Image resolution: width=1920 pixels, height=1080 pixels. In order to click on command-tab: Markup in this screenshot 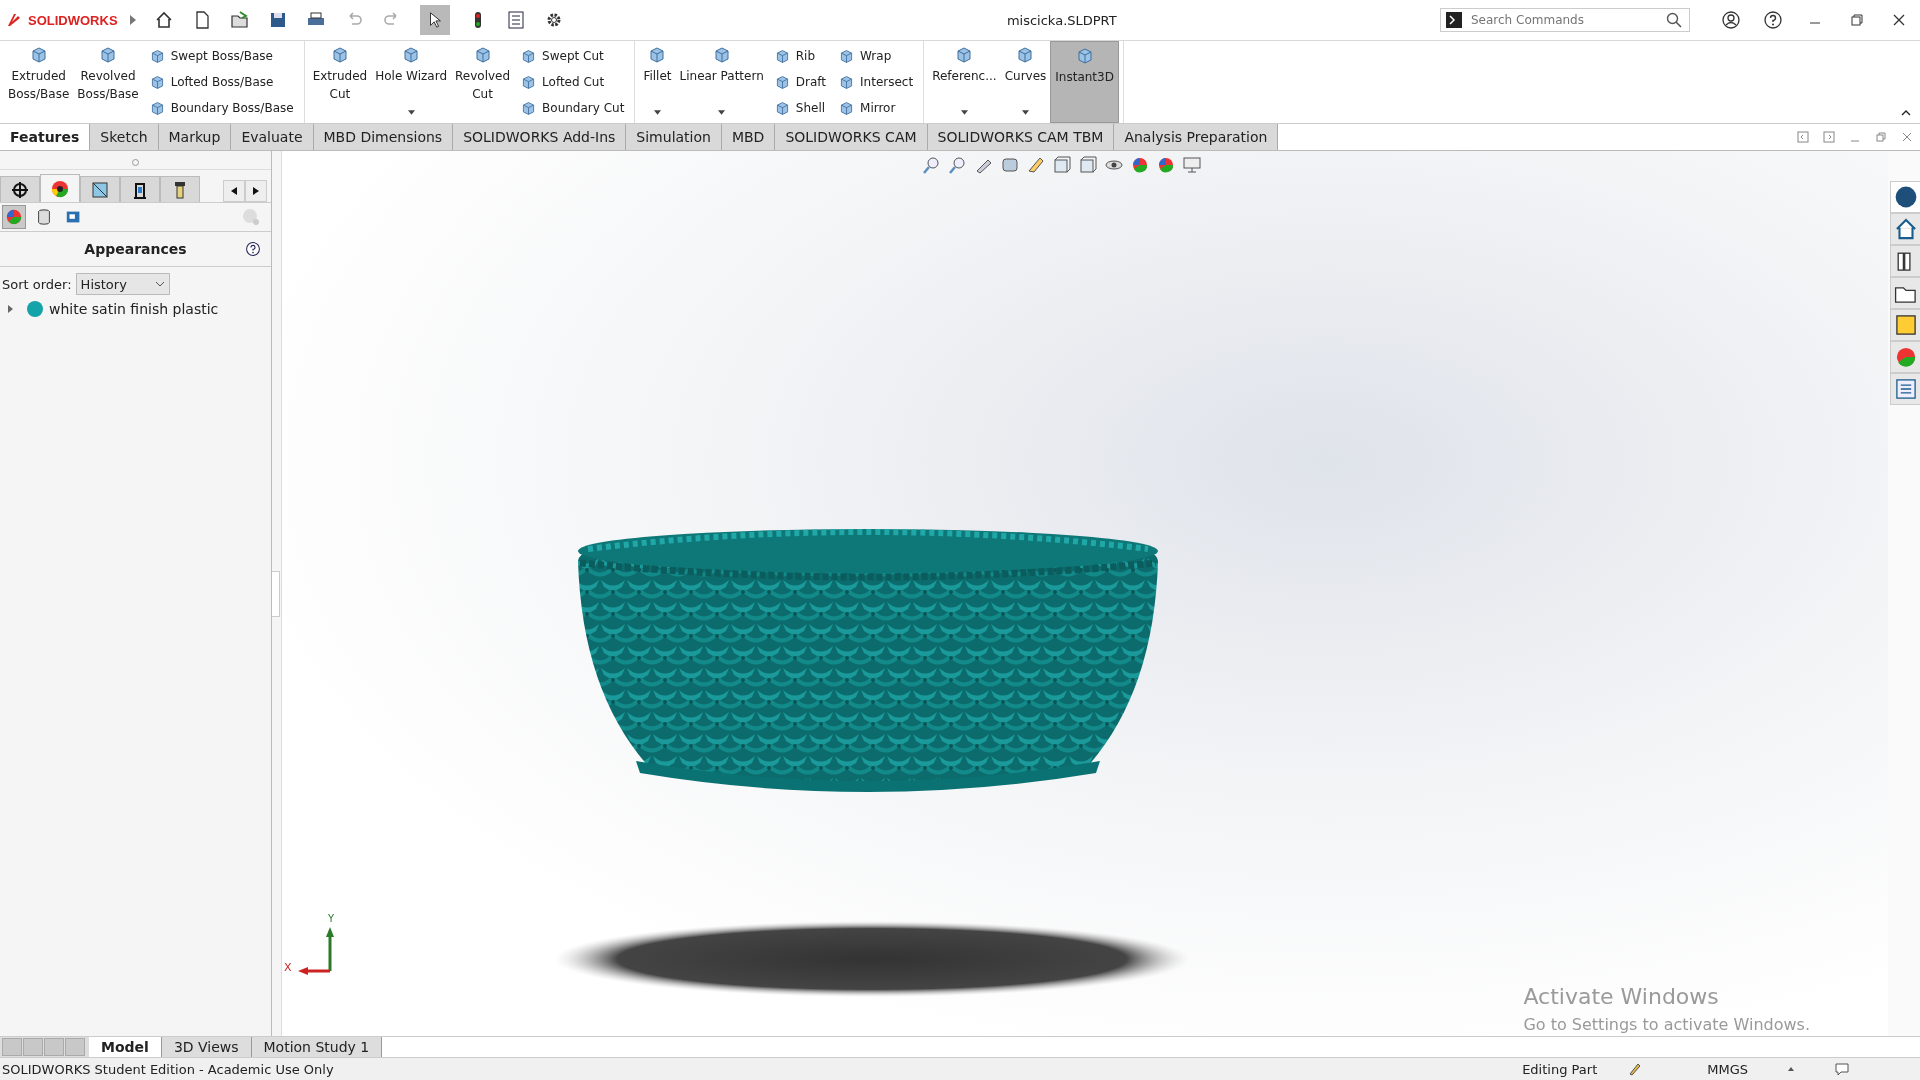, I will do `click(195, 137)`.